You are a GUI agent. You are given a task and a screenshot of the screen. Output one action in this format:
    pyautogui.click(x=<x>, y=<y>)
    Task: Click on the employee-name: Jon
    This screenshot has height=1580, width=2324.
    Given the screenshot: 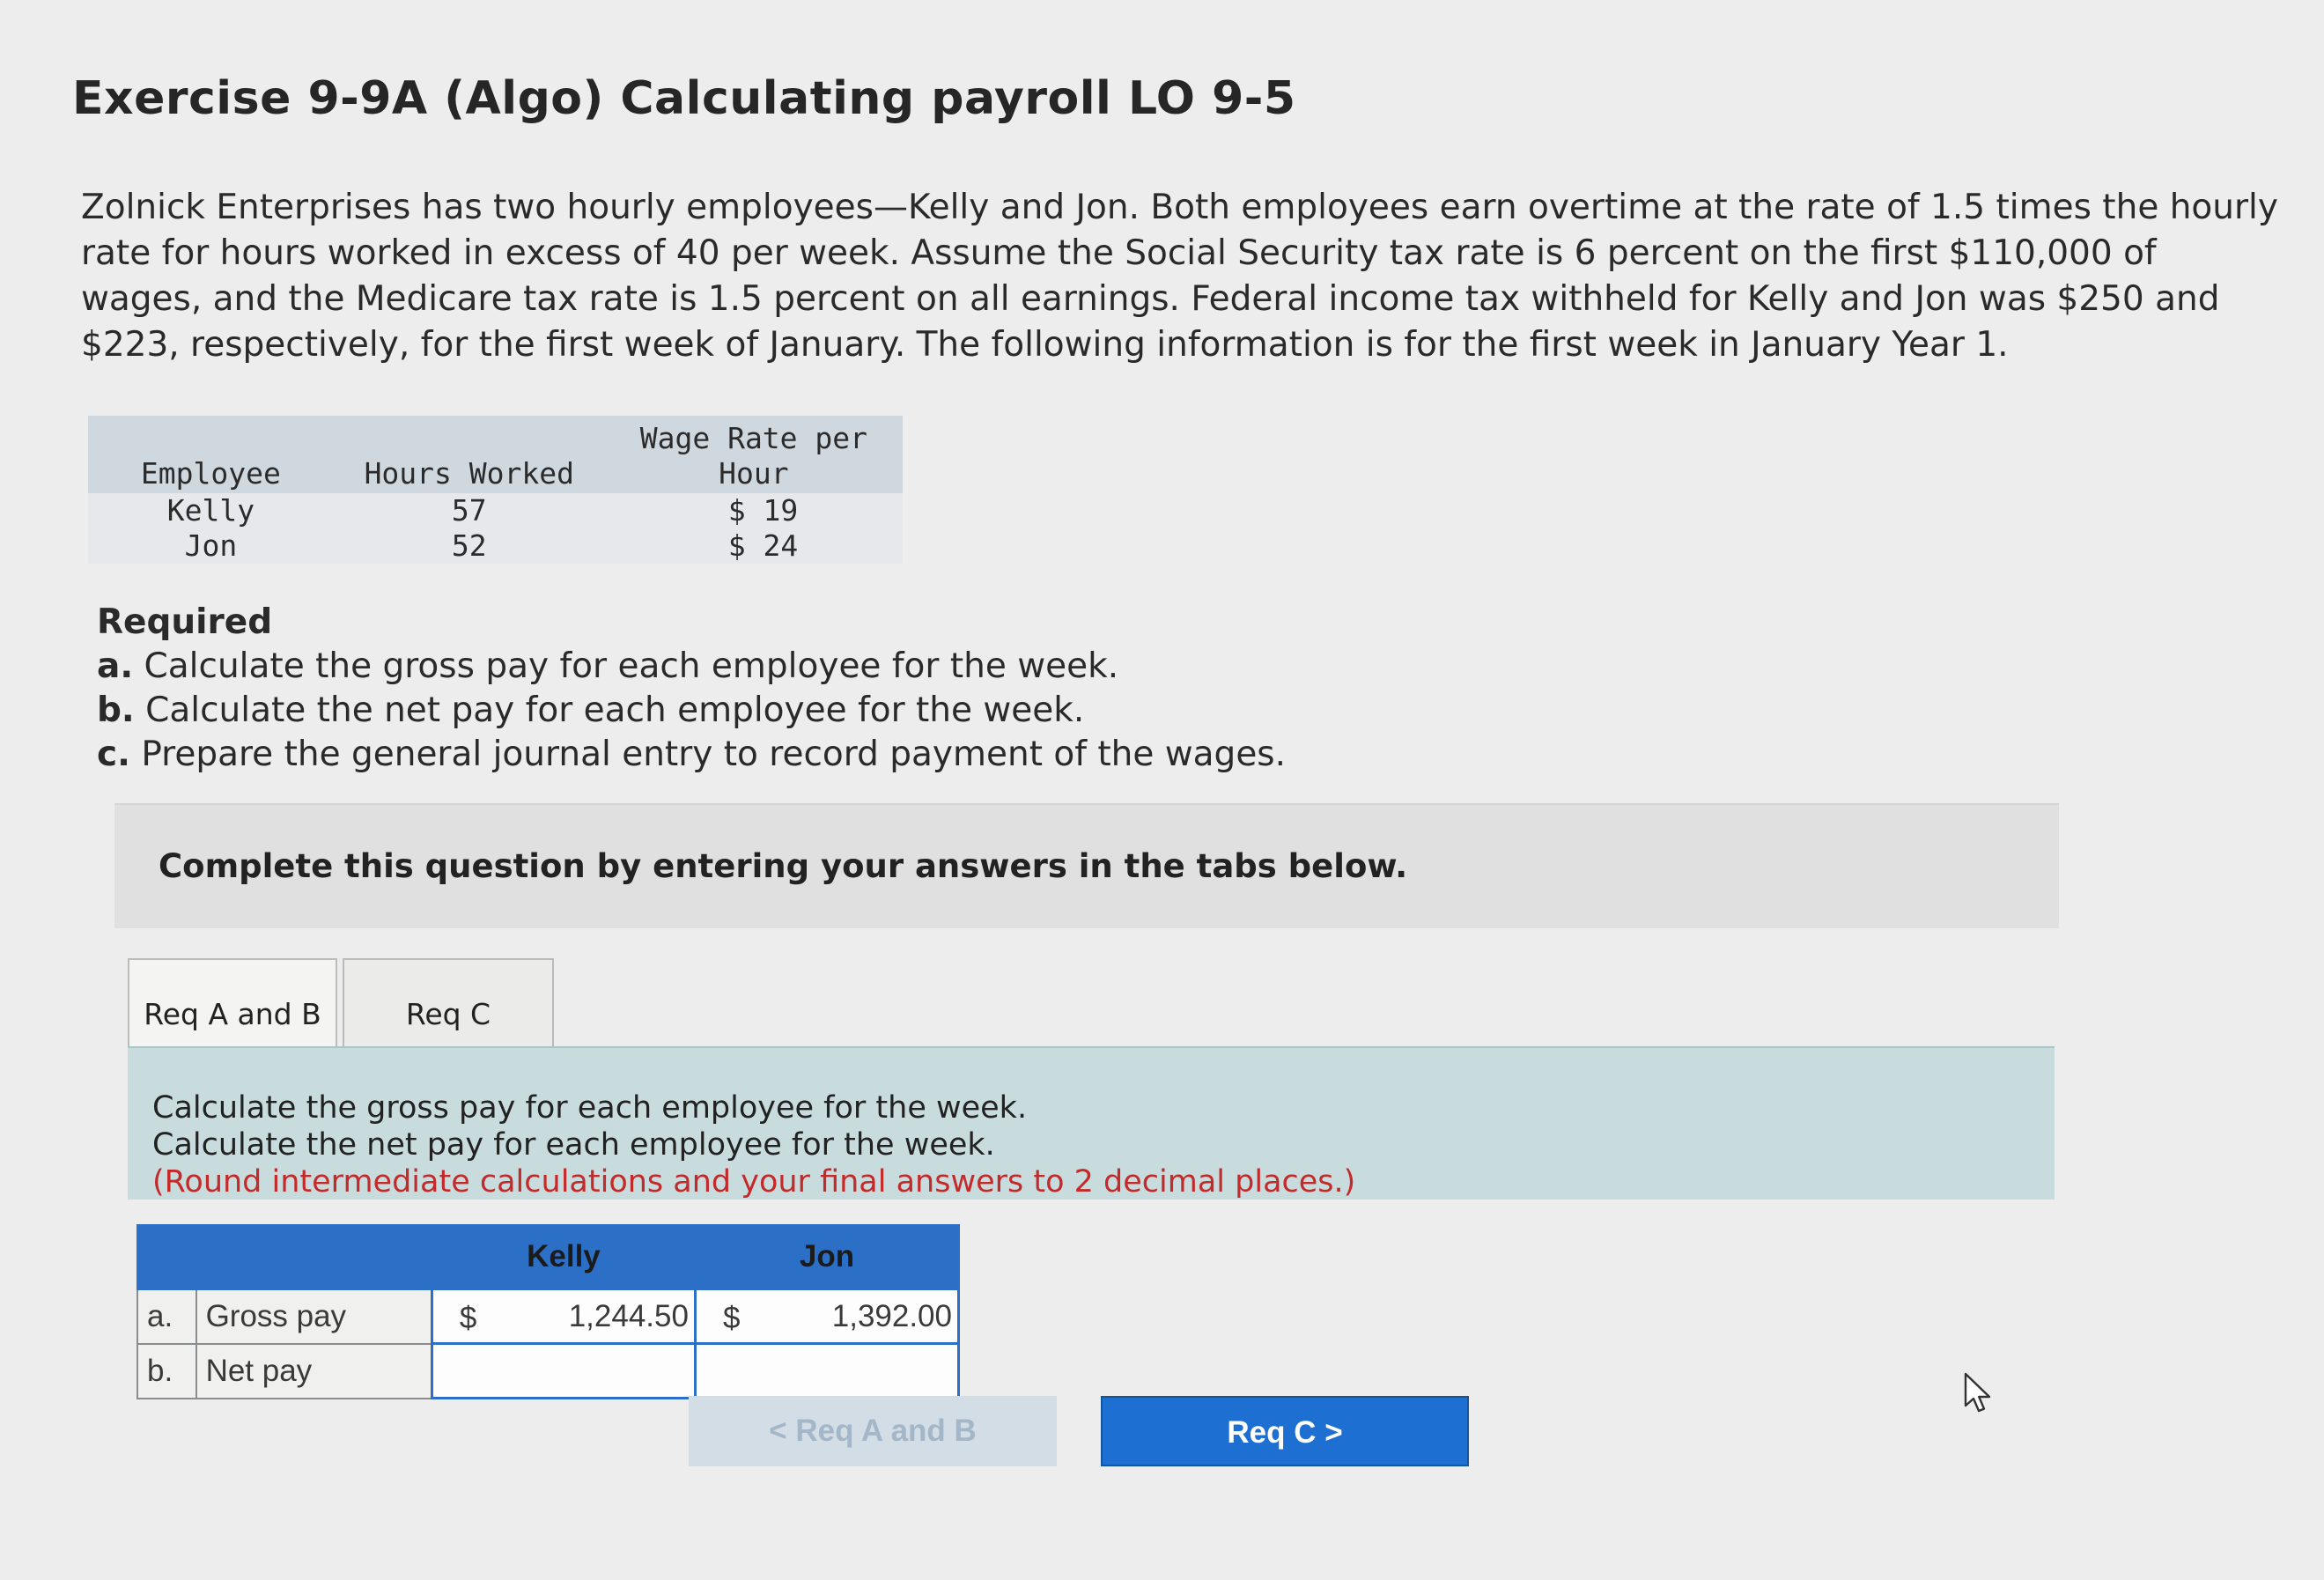 What is the action you would take?
    pyautogui.click(x=211, y=546)
    